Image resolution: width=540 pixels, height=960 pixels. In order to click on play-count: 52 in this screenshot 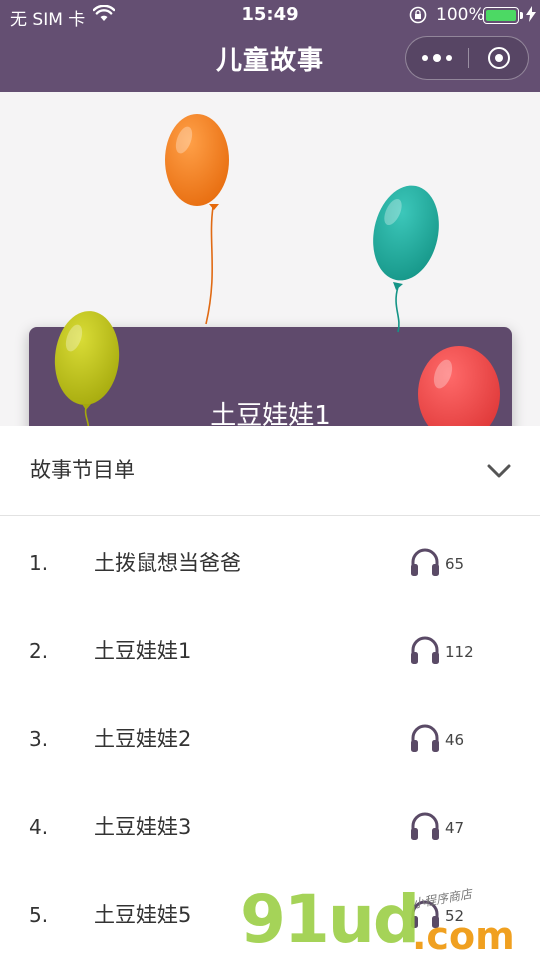, I will do `click(455, 916)`.